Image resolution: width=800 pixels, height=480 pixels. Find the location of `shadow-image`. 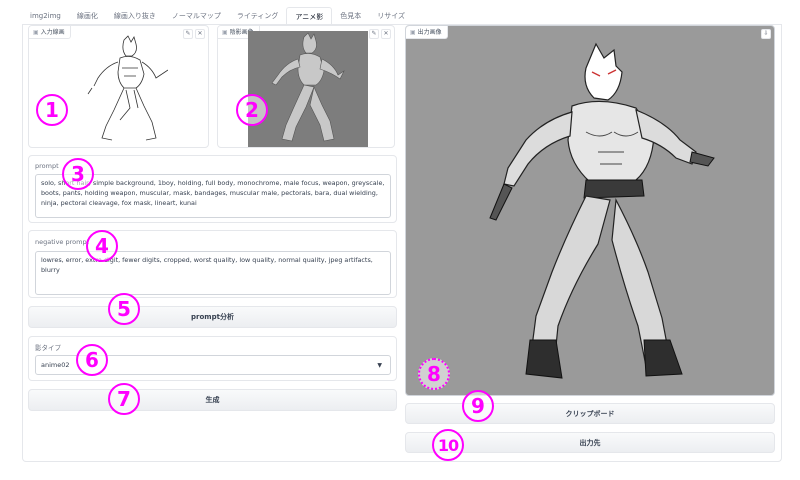

shadow-image is located at coordinates (308, 89).